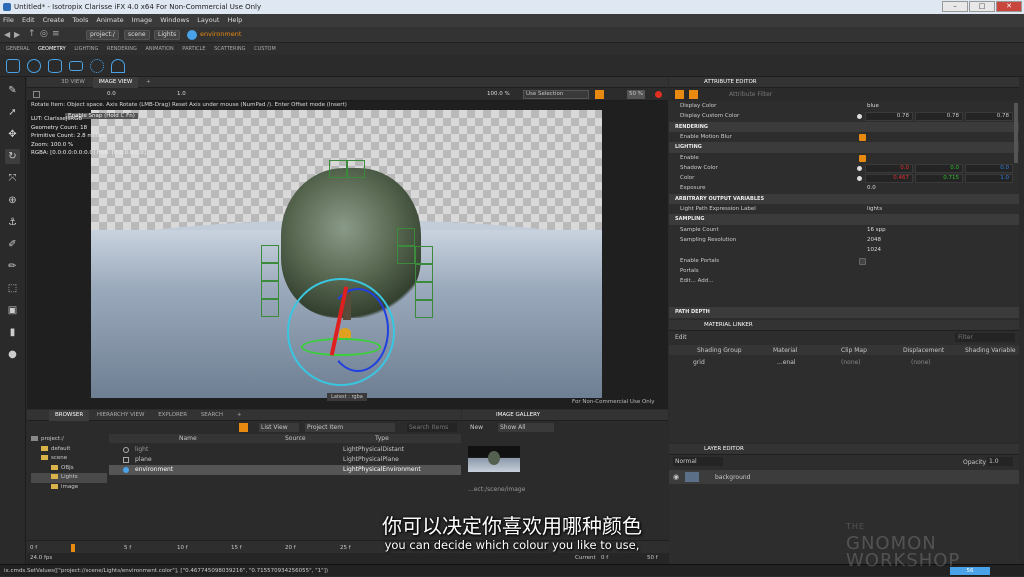 The height and width of the screenshot is (577, 1024). Describe the element at coordinates (69, 478) in the screenshot. I see `tree-lights: Lights` at that location.